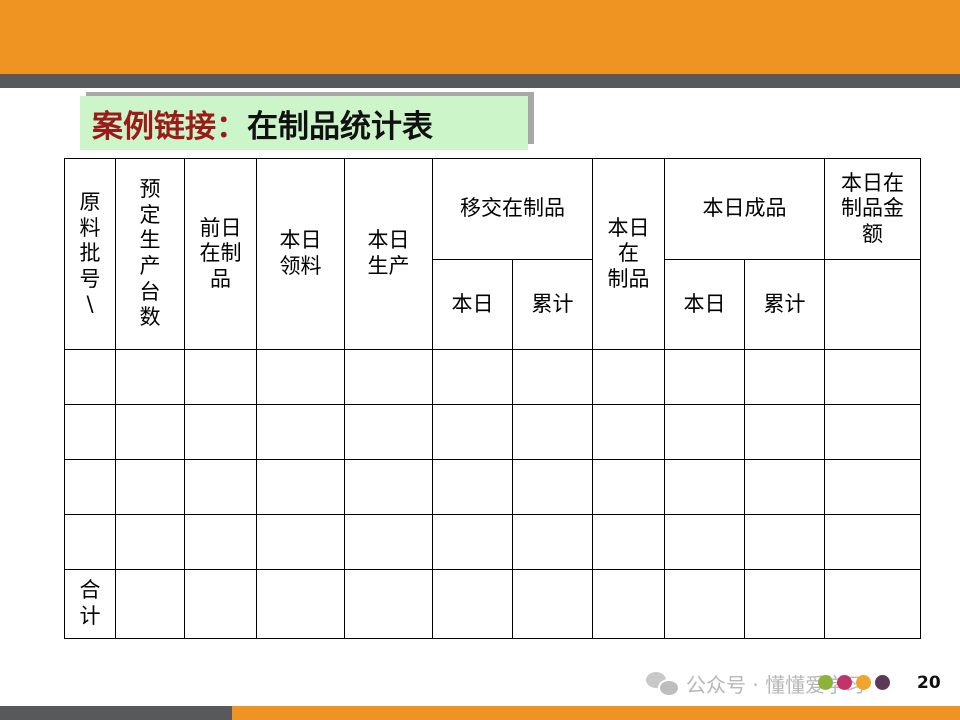 The image size is (960, 720). What do you see at coordinates (784, 304) in the screenshot?
I see `header-cell-finished-total: 累计` at bounding box center [784, 304].